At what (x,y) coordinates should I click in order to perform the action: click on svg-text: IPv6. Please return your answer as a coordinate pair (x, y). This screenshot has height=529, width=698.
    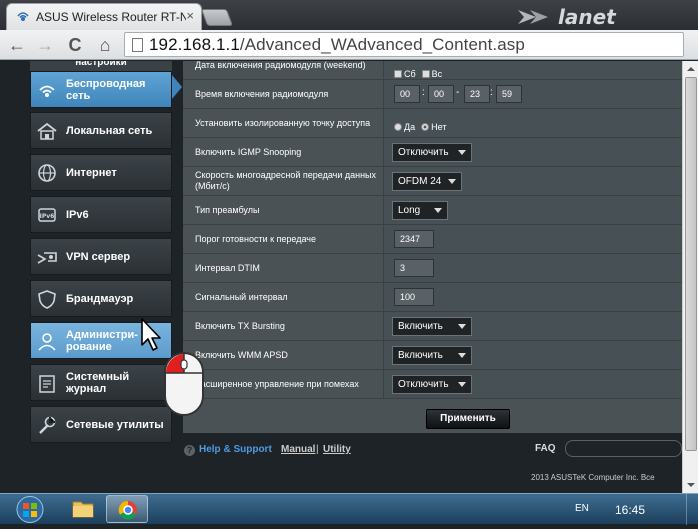
    Looking at the image, I should click on (47, 216).